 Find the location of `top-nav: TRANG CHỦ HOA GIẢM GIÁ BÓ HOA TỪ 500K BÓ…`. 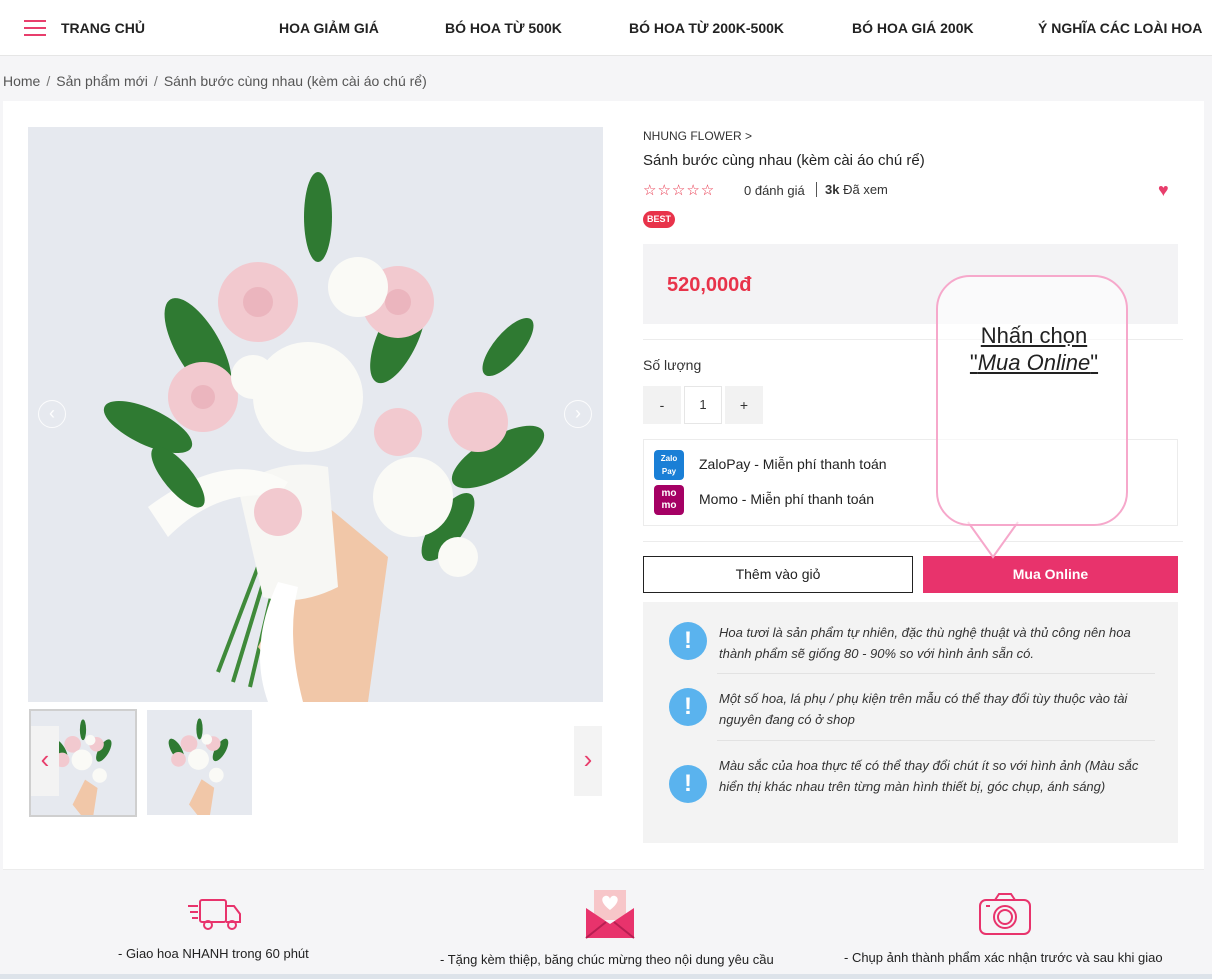

top-nav: TRANG CHỦ HOA GIẢM GIÁ BÓ HOA TỪ 500K BÓ… is located at coordinates (606, 28).